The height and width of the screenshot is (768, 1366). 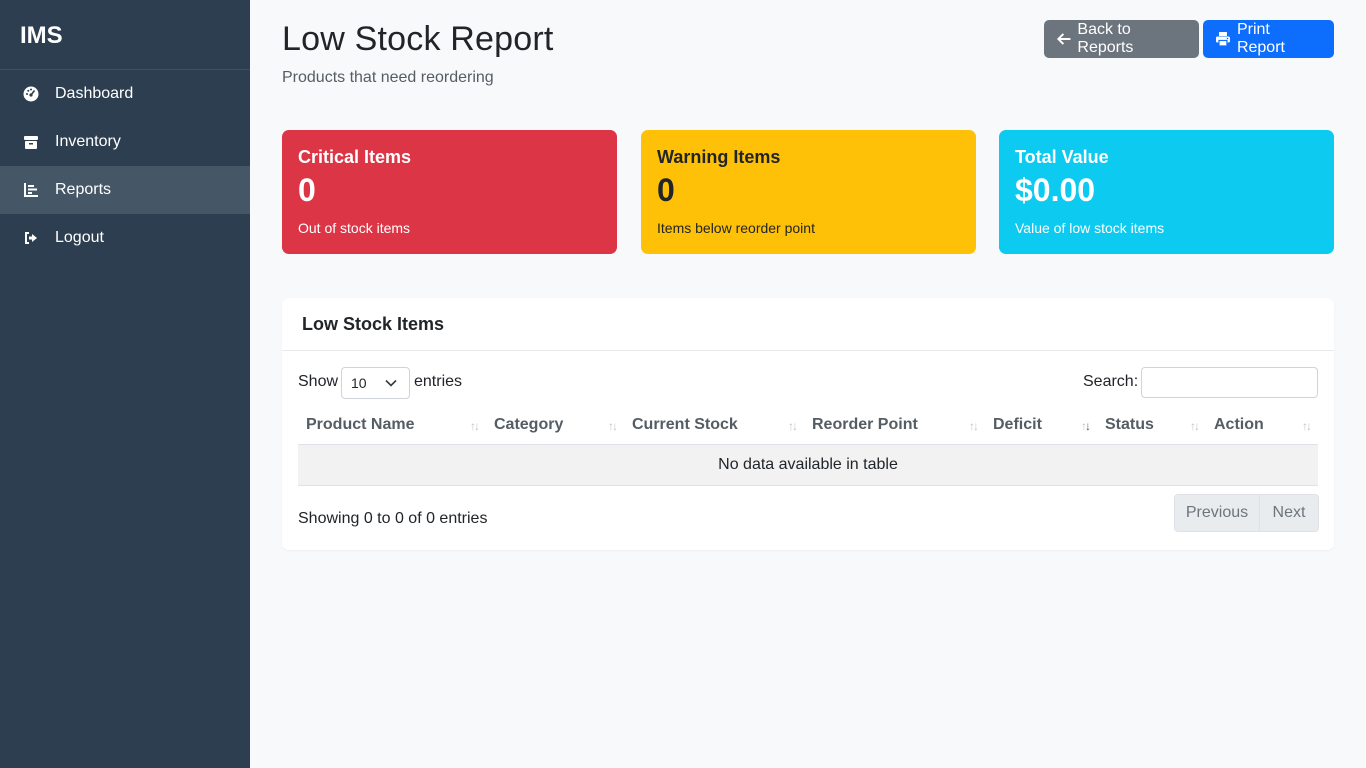 What do you see at coordinates (31, 142) in the screenshot?
I see `box-icon` at bounding box center [31, 142].